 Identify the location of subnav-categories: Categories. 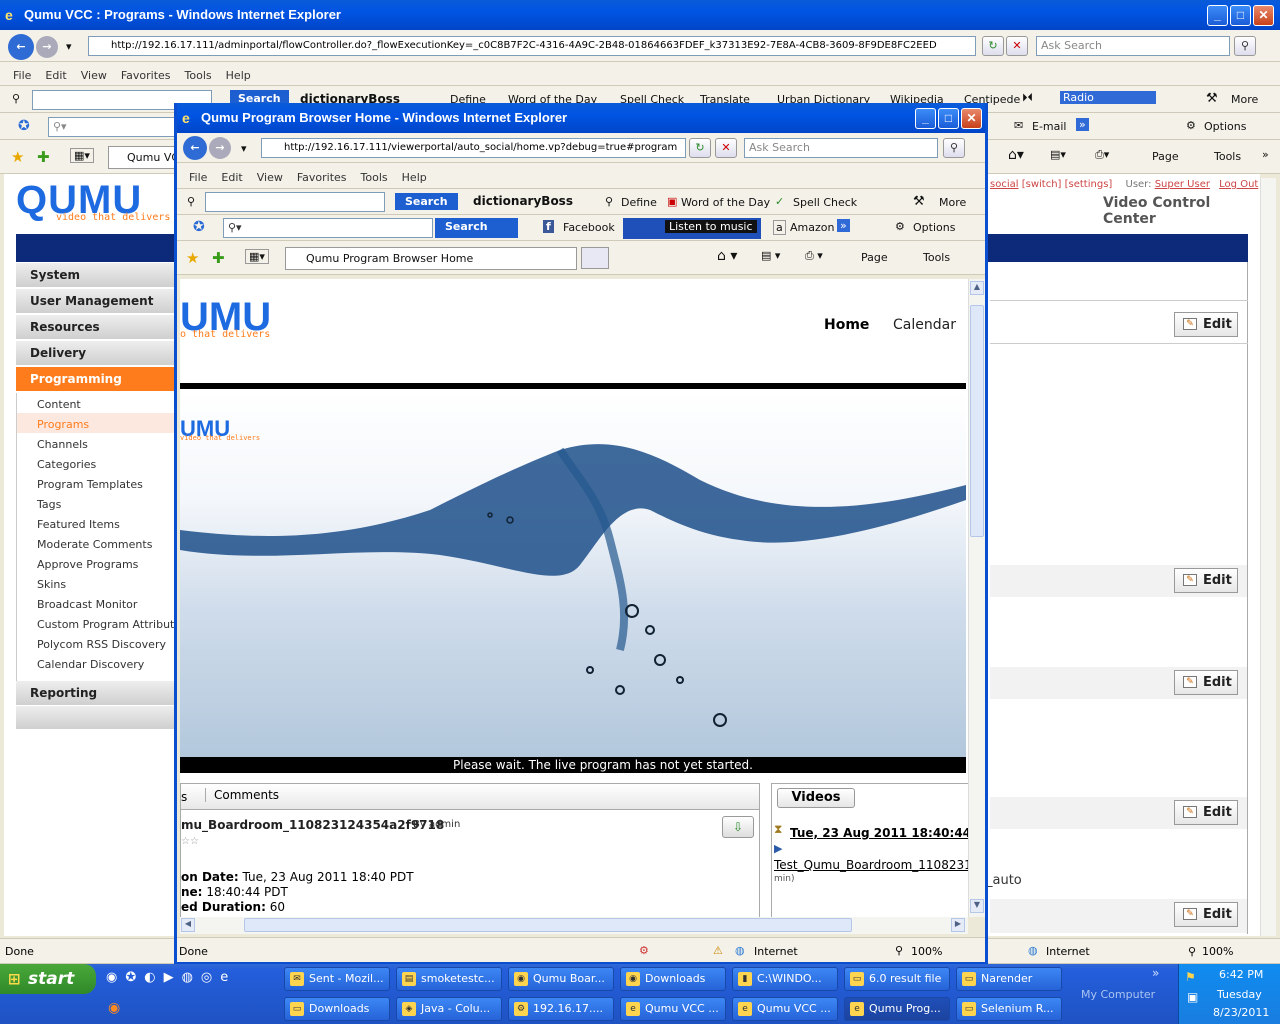
(66, 464).